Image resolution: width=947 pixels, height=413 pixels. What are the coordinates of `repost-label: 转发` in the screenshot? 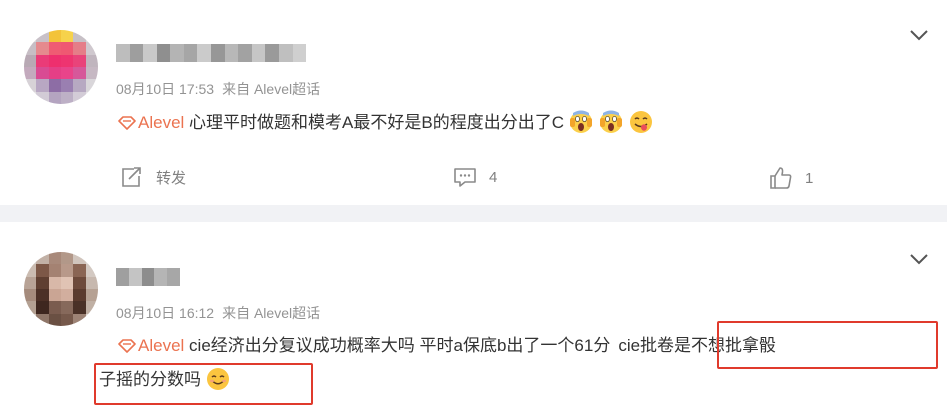 It's located at (171, 178).